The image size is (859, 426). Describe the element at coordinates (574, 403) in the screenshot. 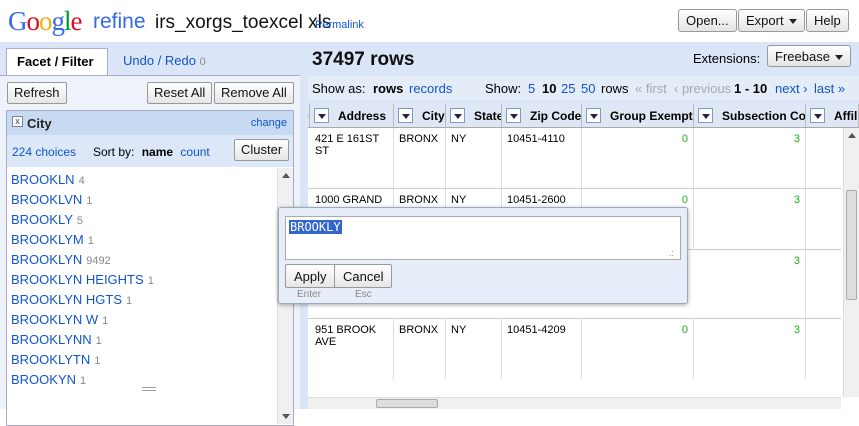

I see `table-horizontal-scrollbar` at that location.